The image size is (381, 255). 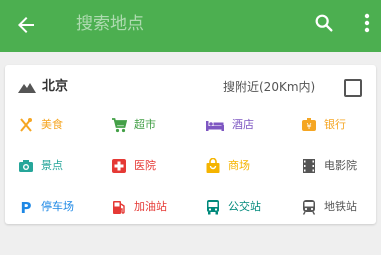 I want to click on more-vert-icon, so click(x=367, y=23).